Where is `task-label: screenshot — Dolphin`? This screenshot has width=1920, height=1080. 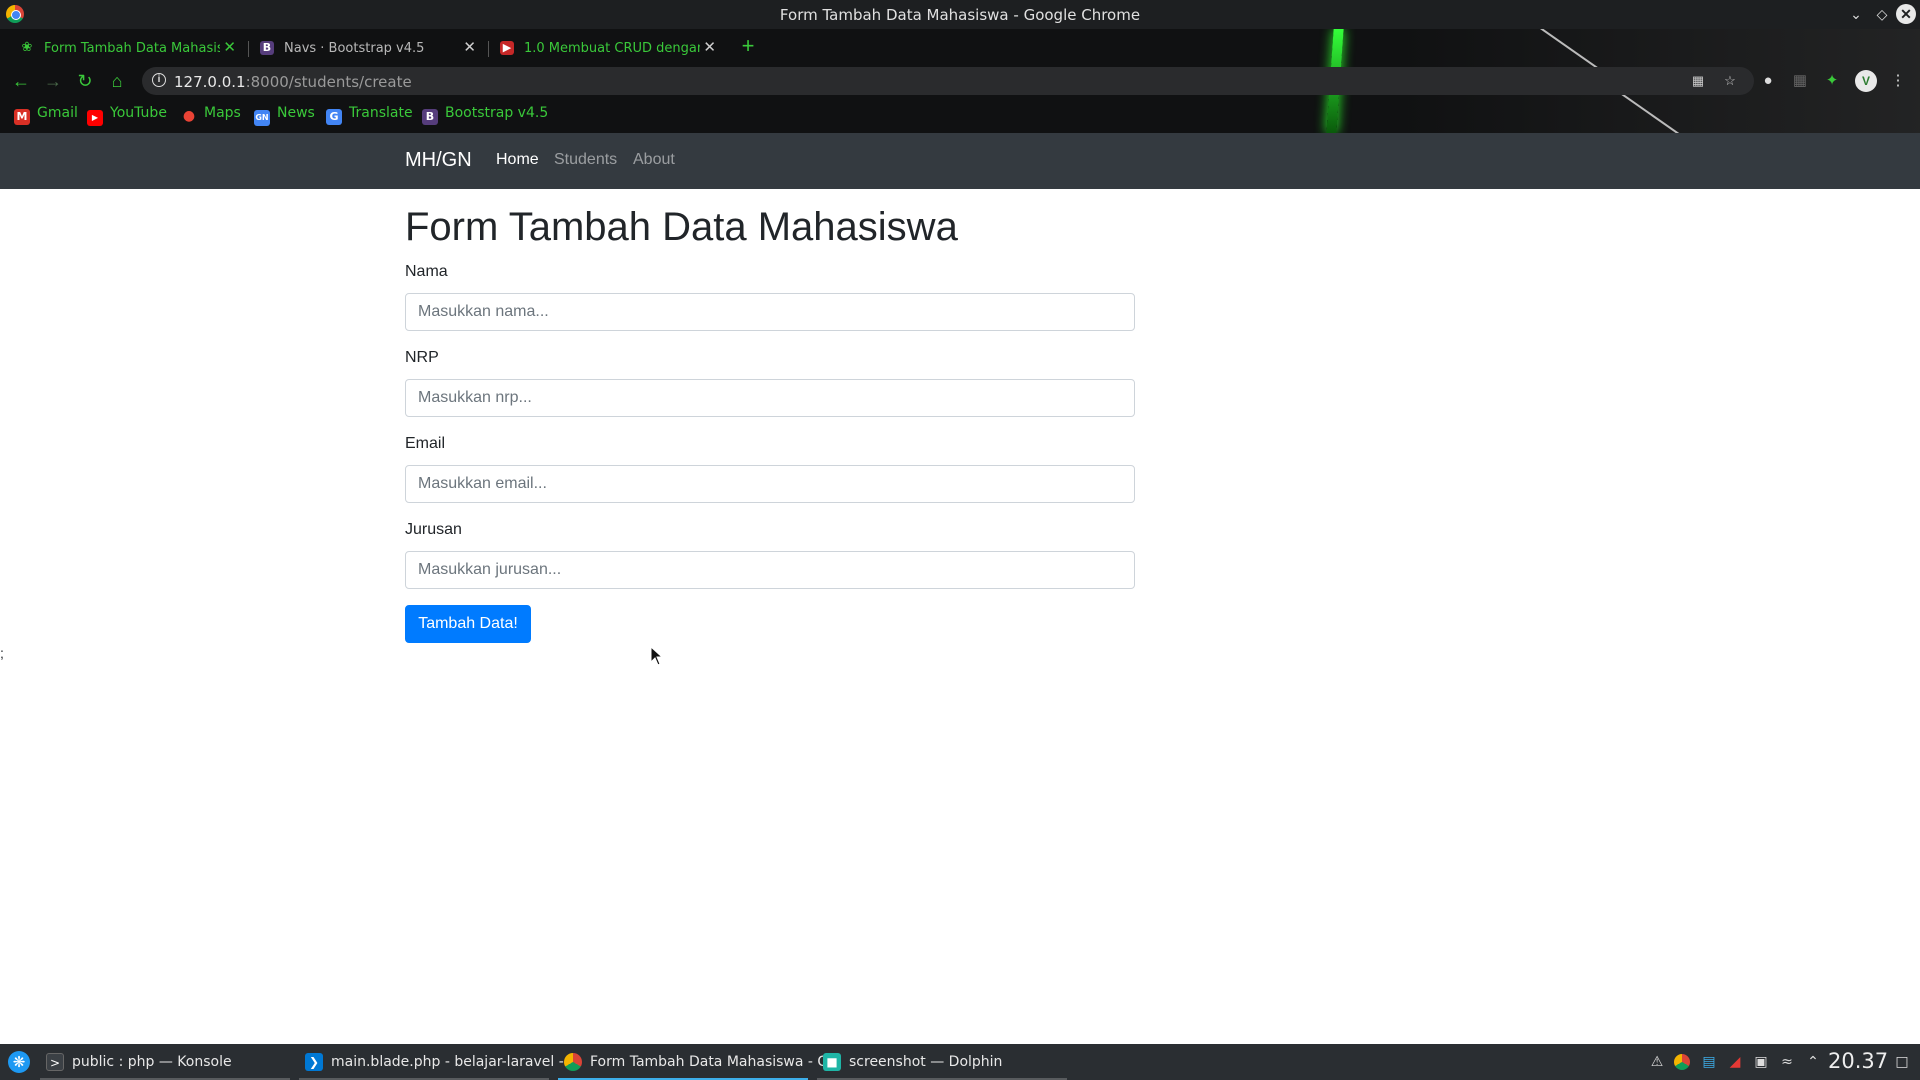
task-label: screenshot — Dolphin is located at coordinates (926, 1062).